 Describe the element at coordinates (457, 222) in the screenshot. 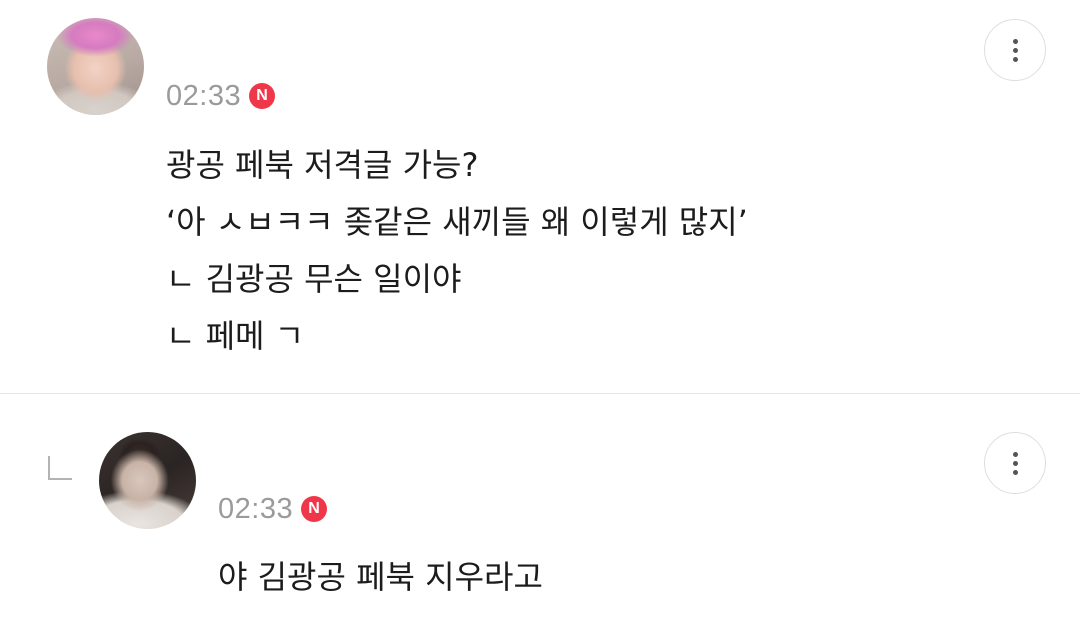

I see `comment-line: ‘아 ㅅㅂㅋㅋ 좆같은 새끼들 왜 이렇게 많지’` at that location.